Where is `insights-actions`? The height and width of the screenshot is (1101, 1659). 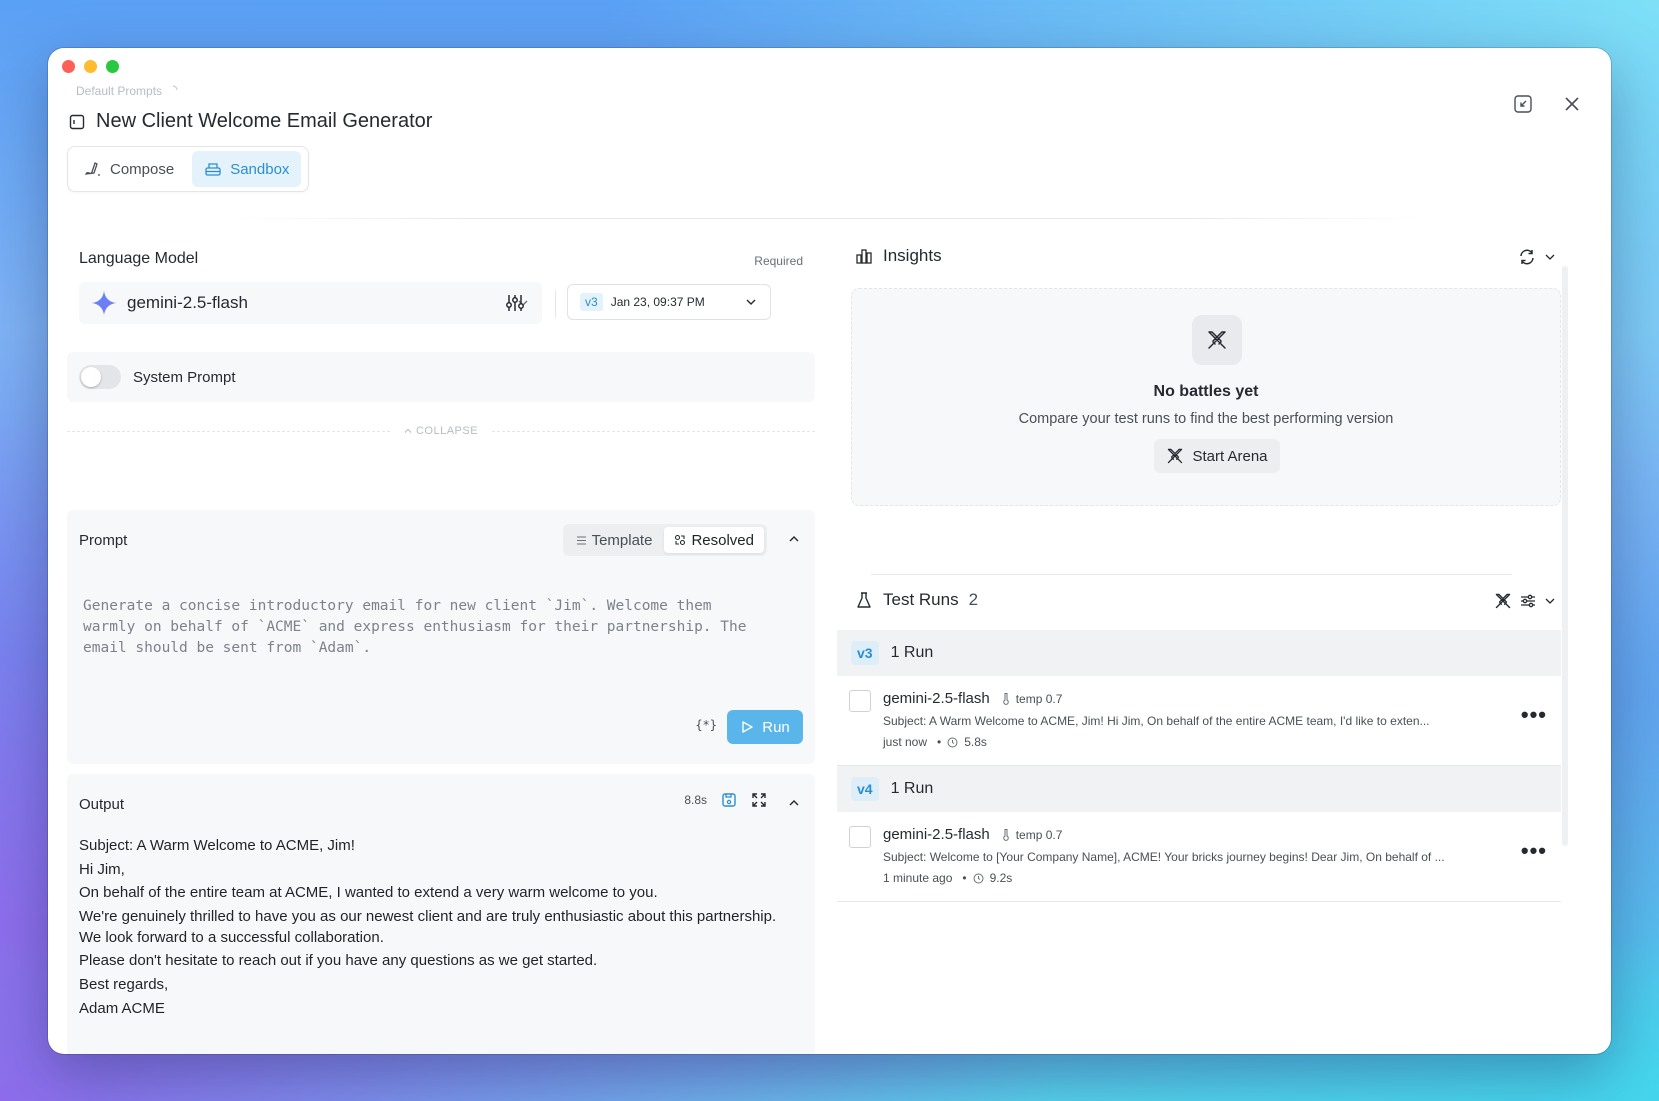 insights-actions is located at coordinates (1537, 257).